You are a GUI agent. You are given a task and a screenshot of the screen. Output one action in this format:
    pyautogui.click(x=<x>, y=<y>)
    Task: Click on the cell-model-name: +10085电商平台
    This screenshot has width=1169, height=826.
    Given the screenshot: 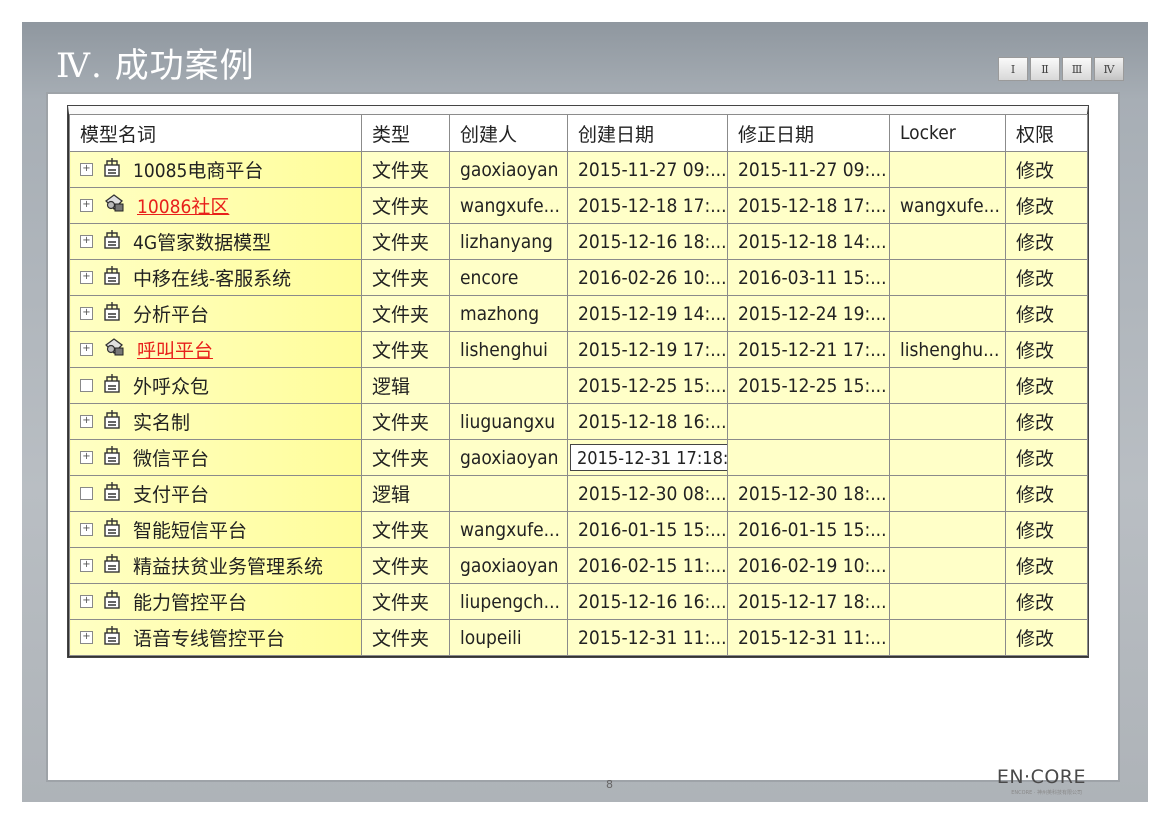 What is the action you would take?
    pyautogui.click(x=215, y=169)
    